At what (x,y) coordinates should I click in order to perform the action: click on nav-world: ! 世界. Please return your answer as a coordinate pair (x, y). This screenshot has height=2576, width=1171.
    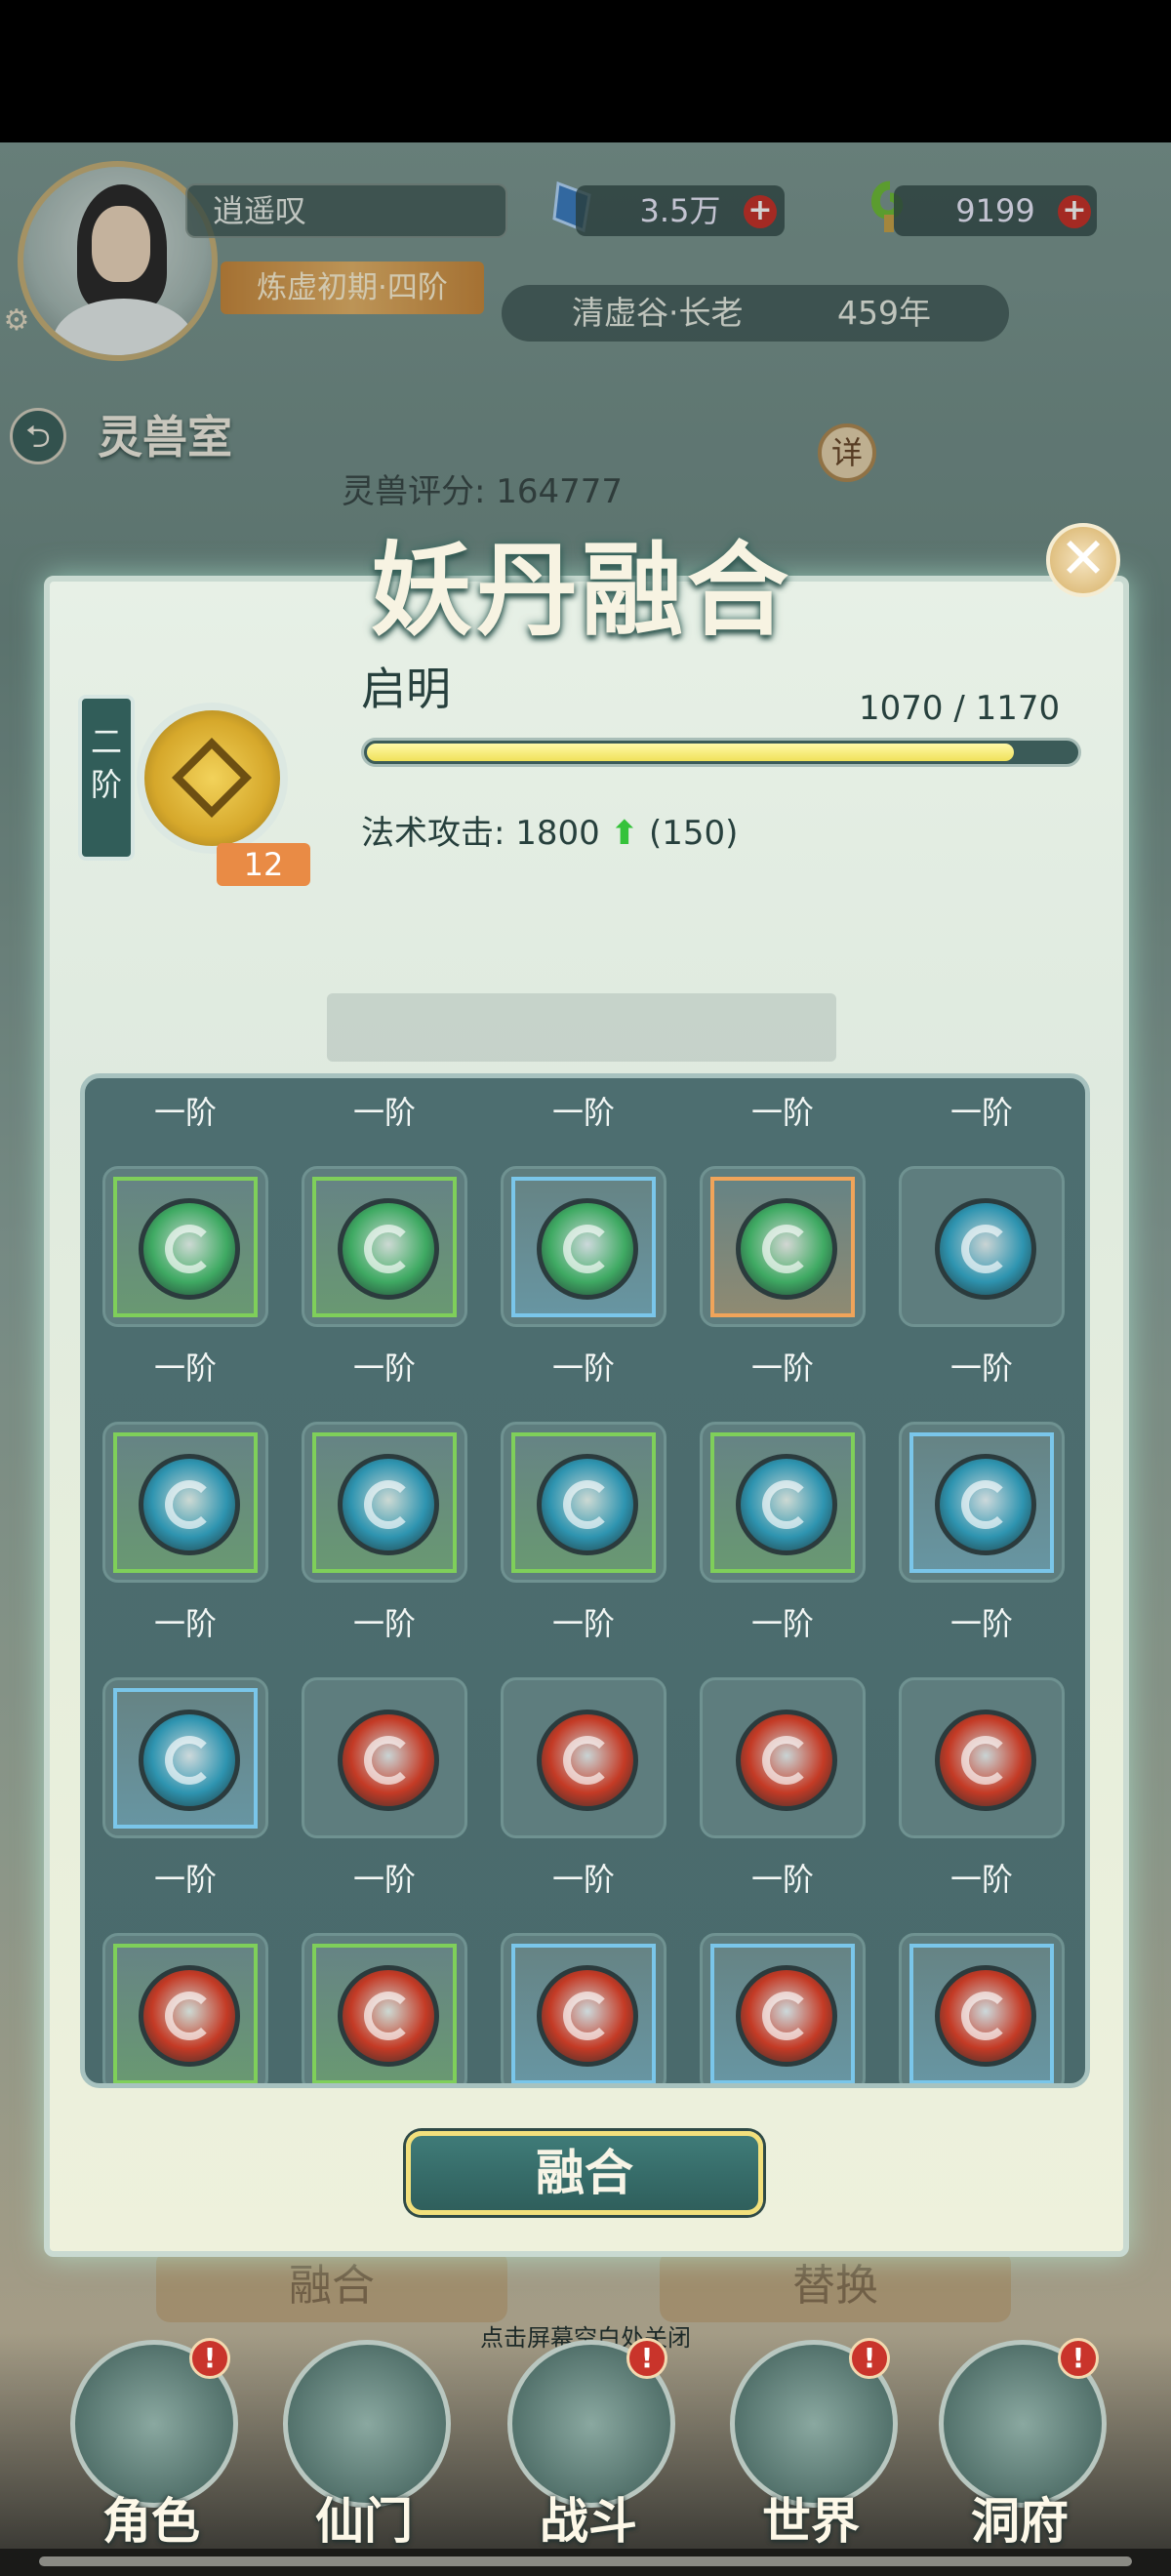
    Looking at the image, I should click on (811, 2444).